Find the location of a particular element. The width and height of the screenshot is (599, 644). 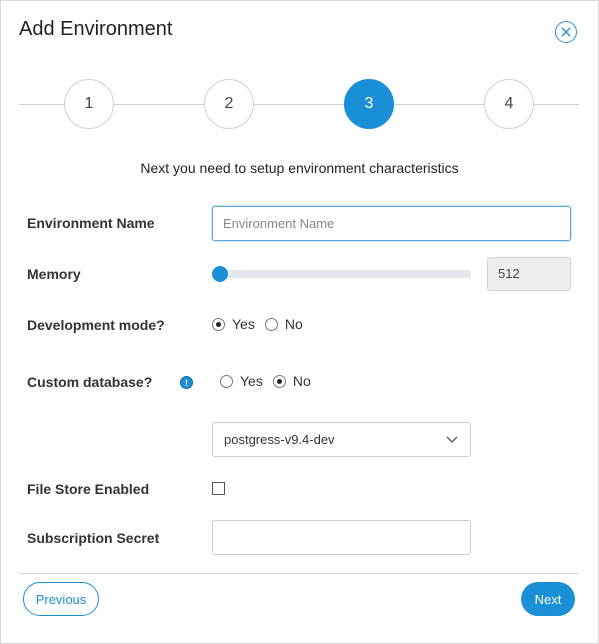

custom-database-radio-group: Yes No is located at coordinates (270, 381).